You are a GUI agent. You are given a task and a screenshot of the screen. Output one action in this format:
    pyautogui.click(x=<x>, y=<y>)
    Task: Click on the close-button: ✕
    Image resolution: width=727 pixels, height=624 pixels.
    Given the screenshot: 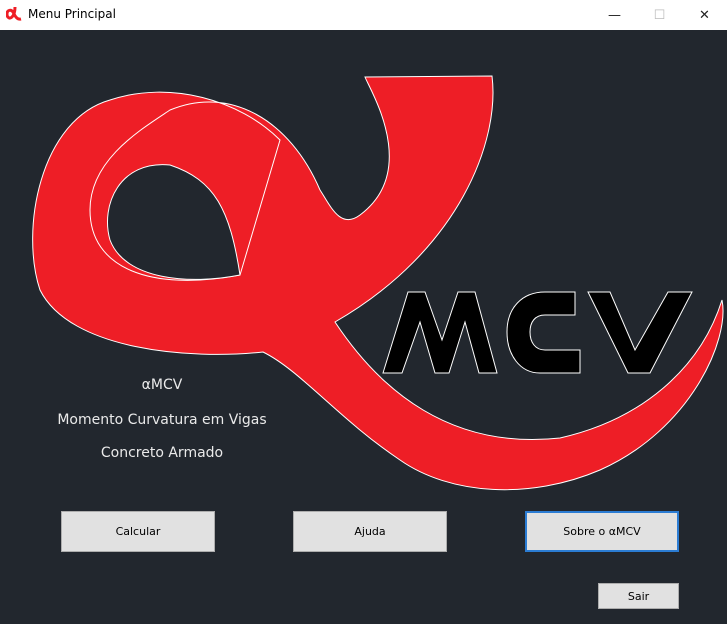 What is the action you would take?
    pyautogui.click(x=704, y=15)
    